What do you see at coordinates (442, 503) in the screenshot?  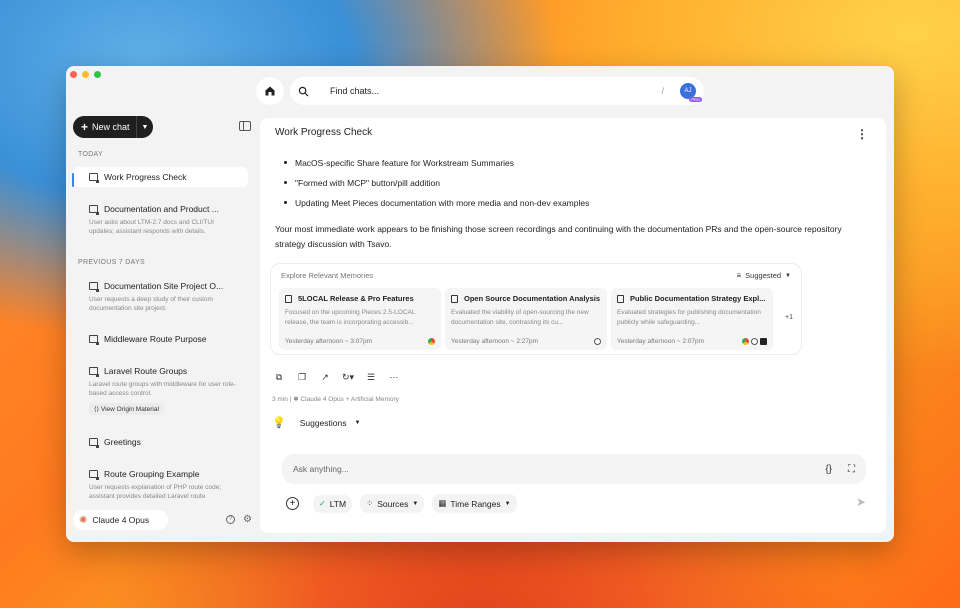 I see `calendar-icon: ▦` at bounding box center [442, 503].